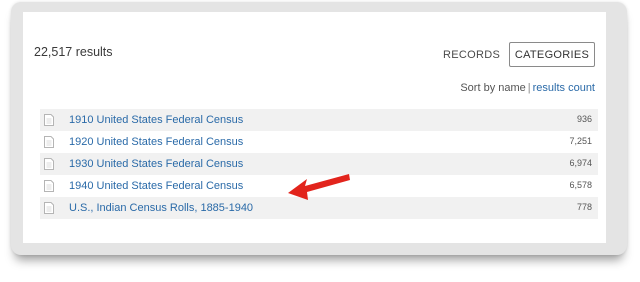  I want to click on category-count: 7,251, so click(580, 141).